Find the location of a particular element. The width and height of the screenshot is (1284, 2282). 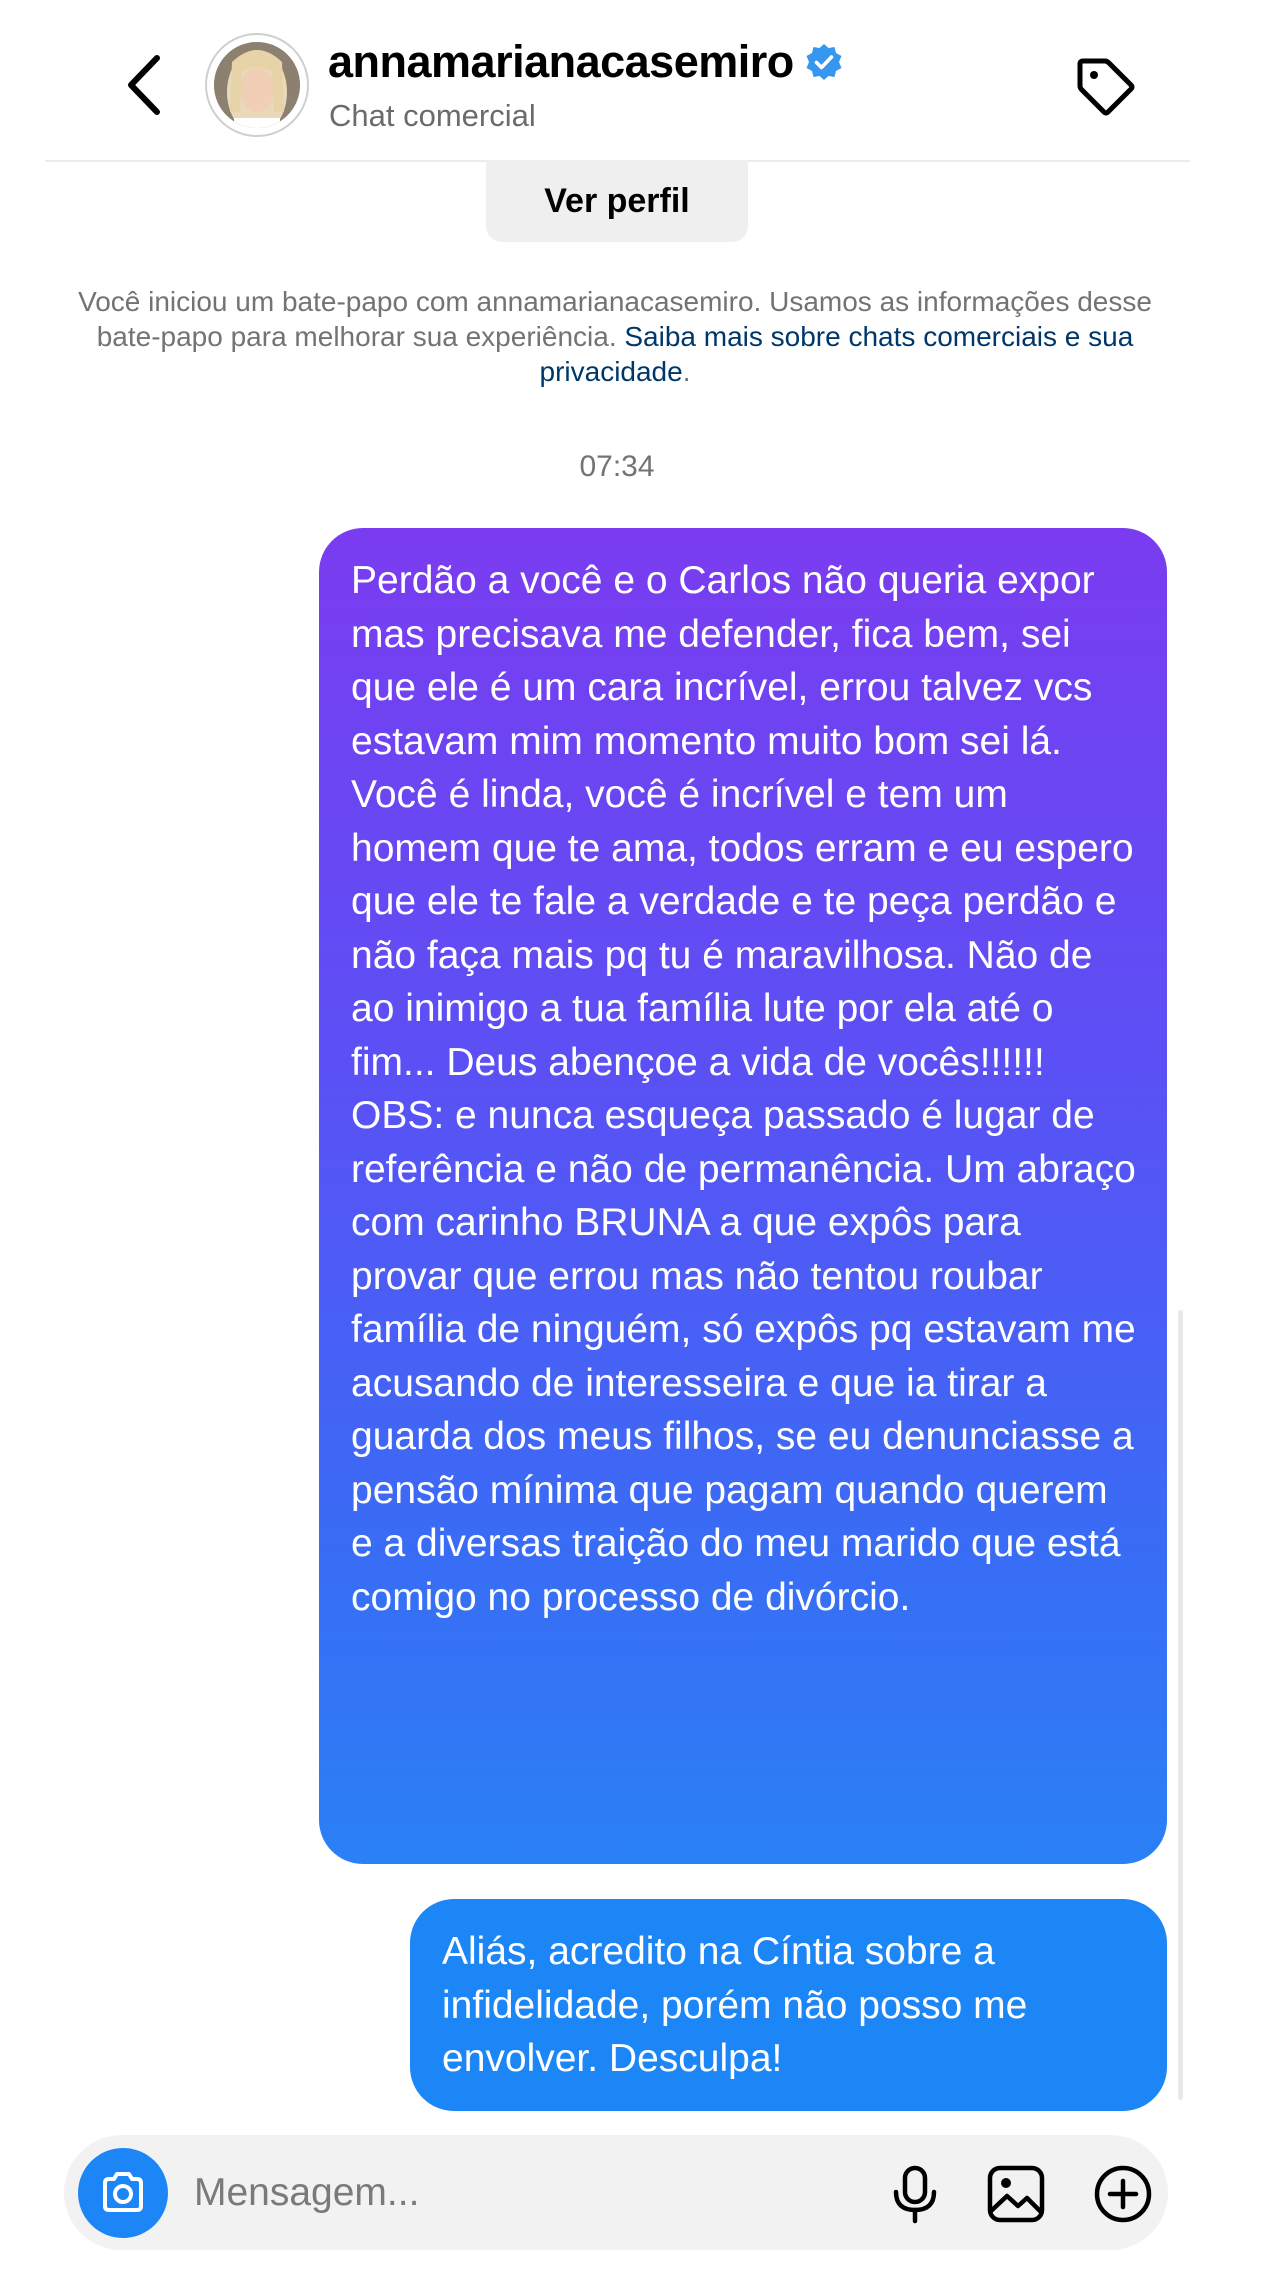

username-row: annamarianacasemiro is located at coordinates (586, 62).